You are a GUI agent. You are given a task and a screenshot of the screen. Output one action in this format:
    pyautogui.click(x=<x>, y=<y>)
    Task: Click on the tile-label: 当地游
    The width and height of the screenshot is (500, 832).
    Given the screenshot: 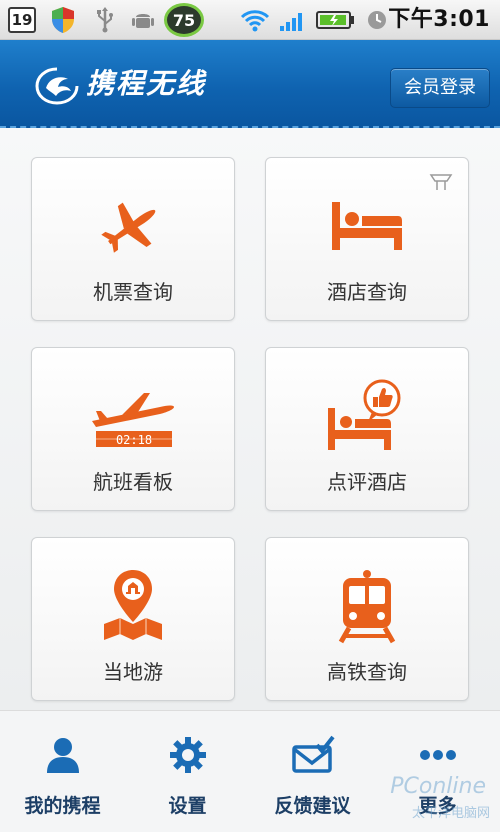 What is the action you would take?
    pyautogui.click(x=133, y=672)
    